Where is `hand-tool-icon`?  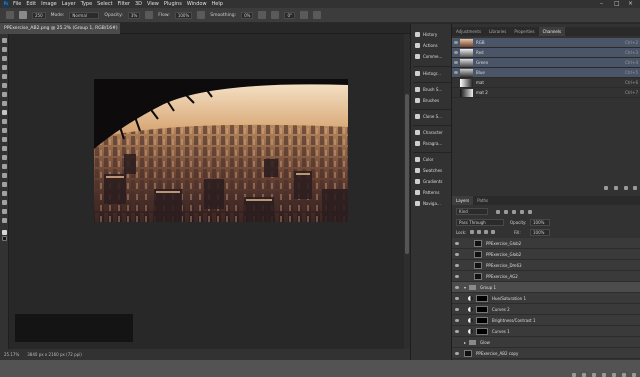
hand-tool-icon is located at coordinates (4, 211).